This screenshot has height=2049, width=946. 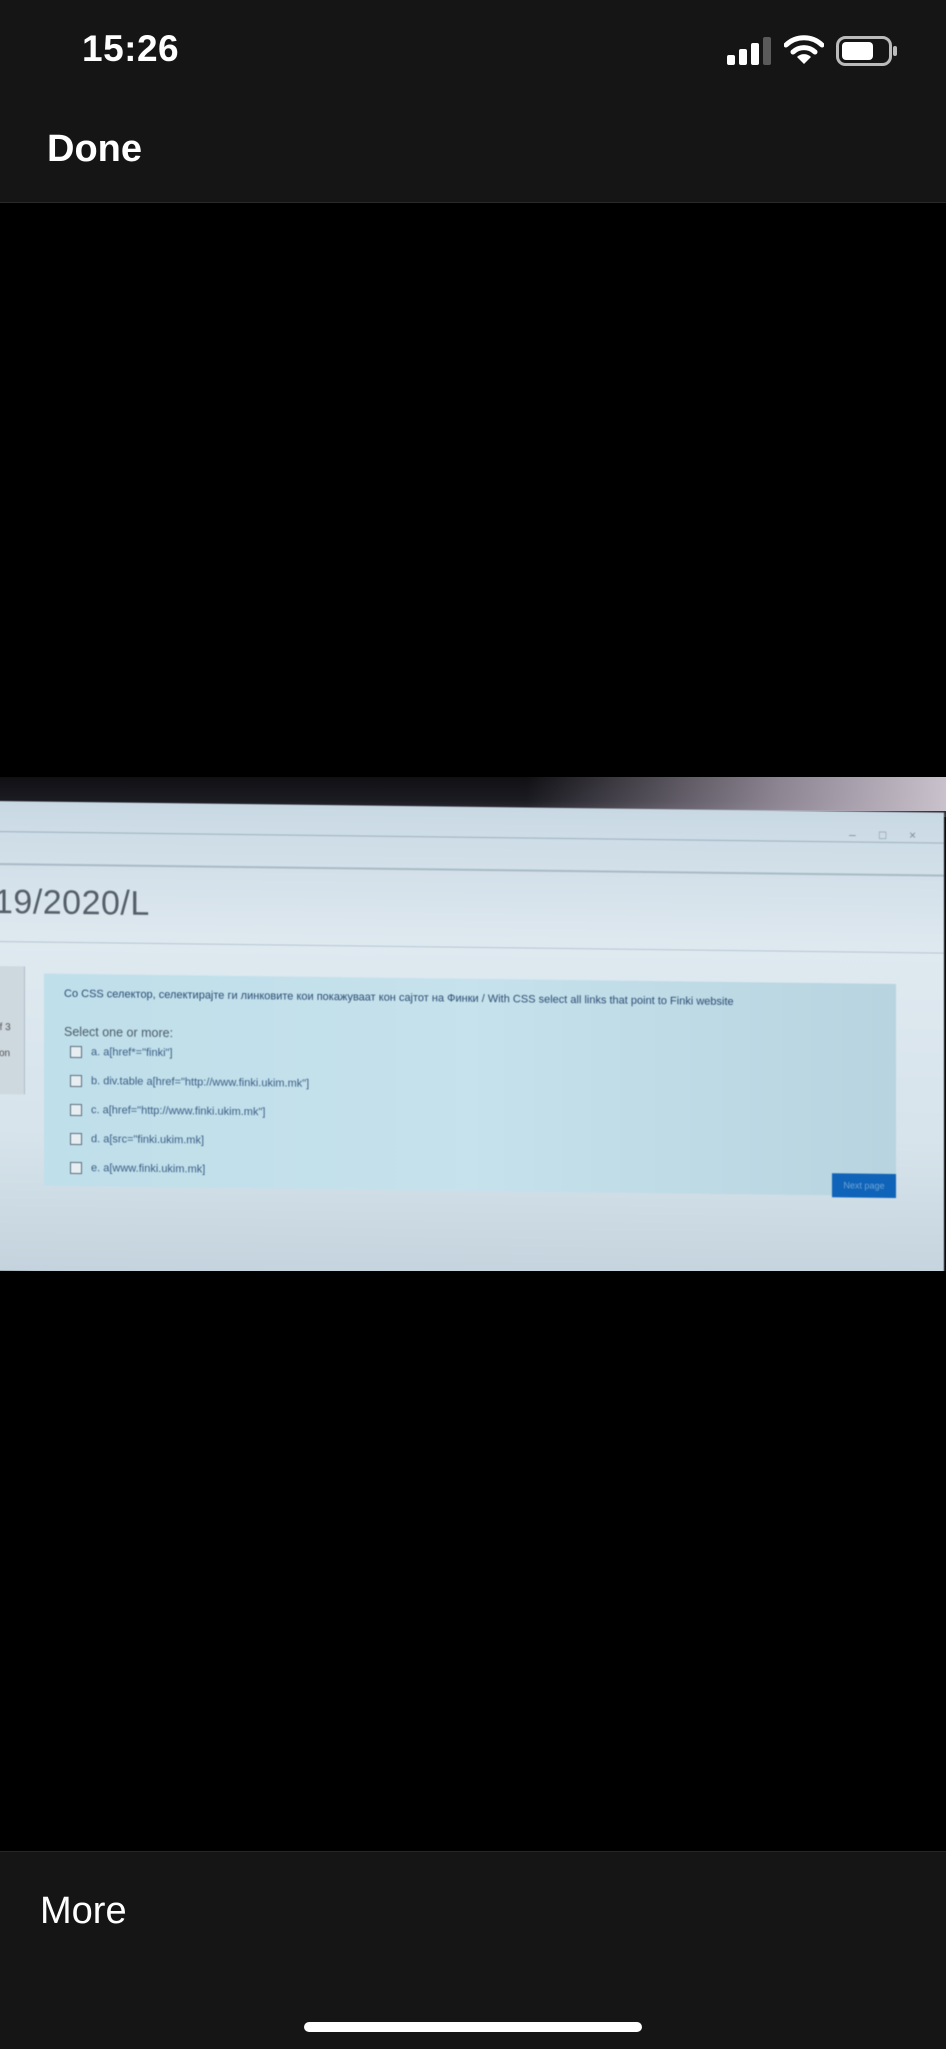 What do you see at coordinates (866, 51) in the screenshot?
I see `battery-icon` at bounding box center [866, 51].